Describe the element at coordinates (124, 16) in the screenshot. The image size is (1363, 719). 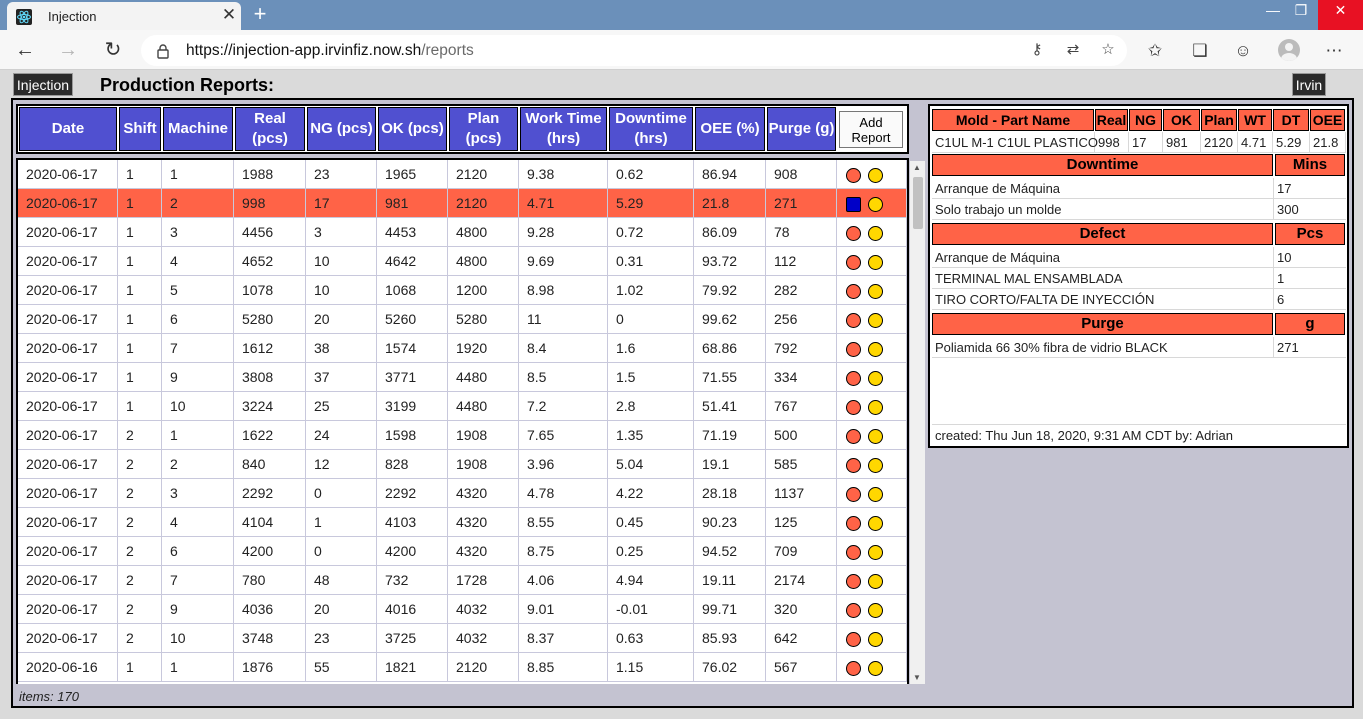
I see `browser-tab: Injection ✕` at that location.